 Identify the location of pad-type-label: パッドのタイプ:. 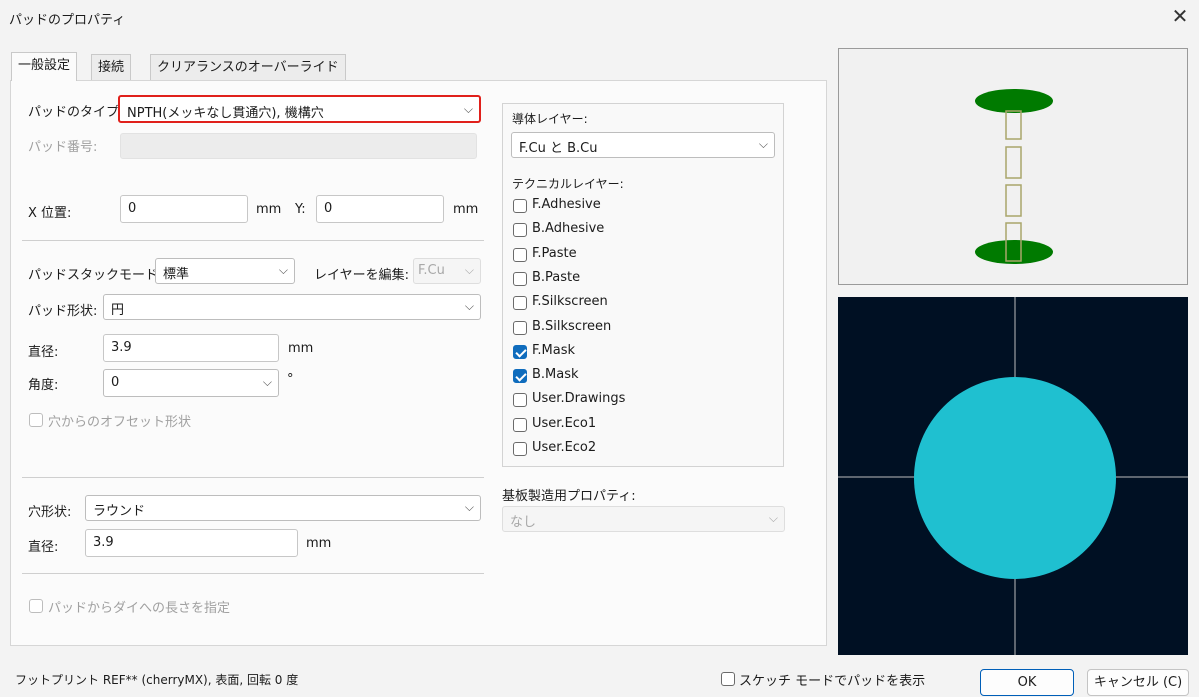
(76, 112).